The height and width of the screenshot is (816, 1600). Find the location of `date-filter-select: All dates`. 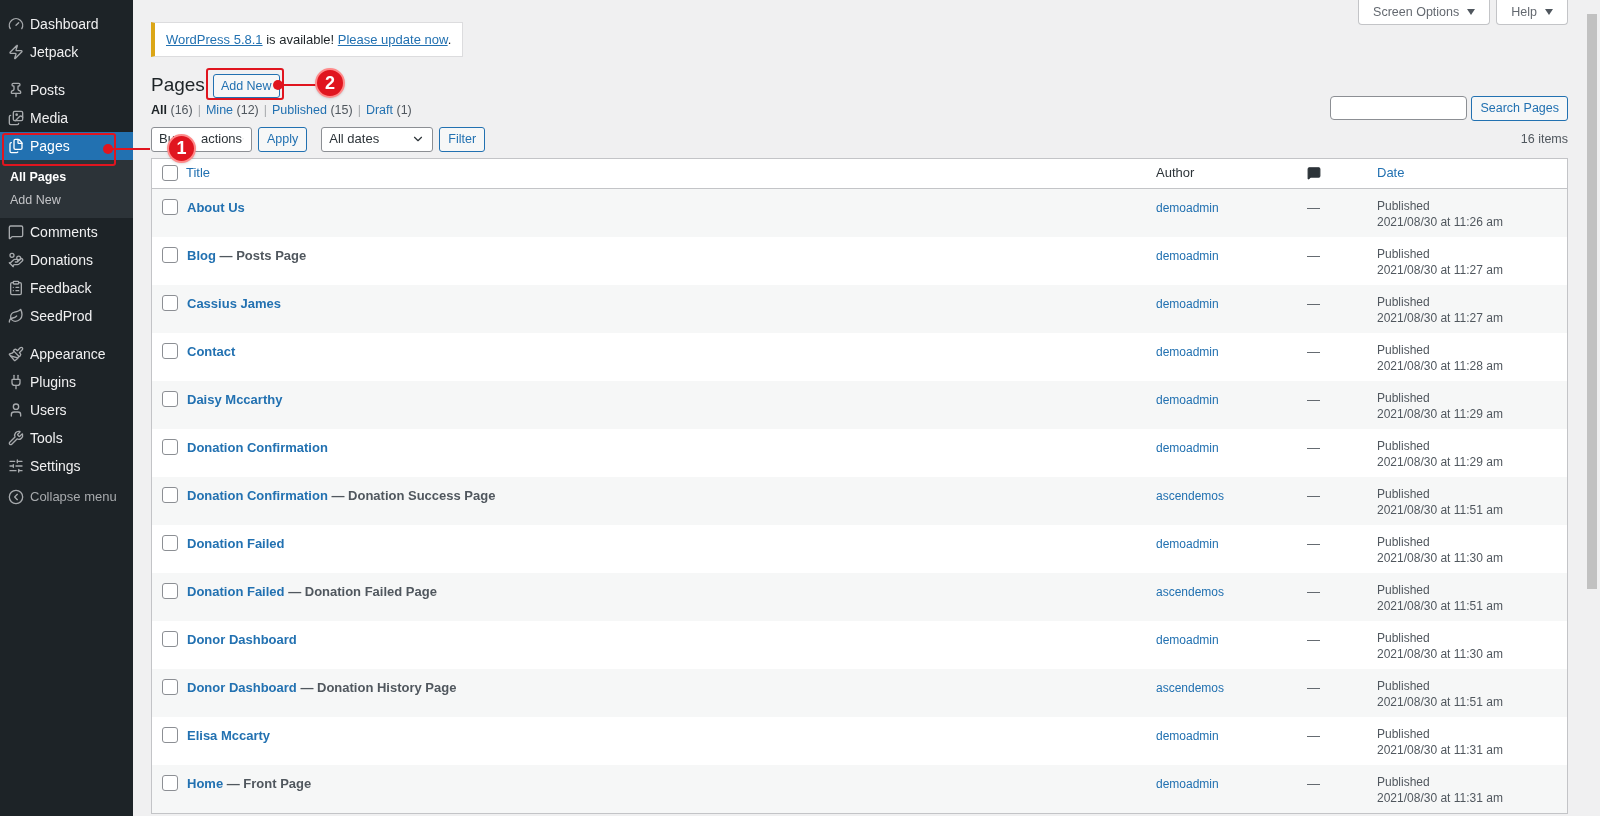

date-filter-select: All dates is located at coordinates (377, 139).